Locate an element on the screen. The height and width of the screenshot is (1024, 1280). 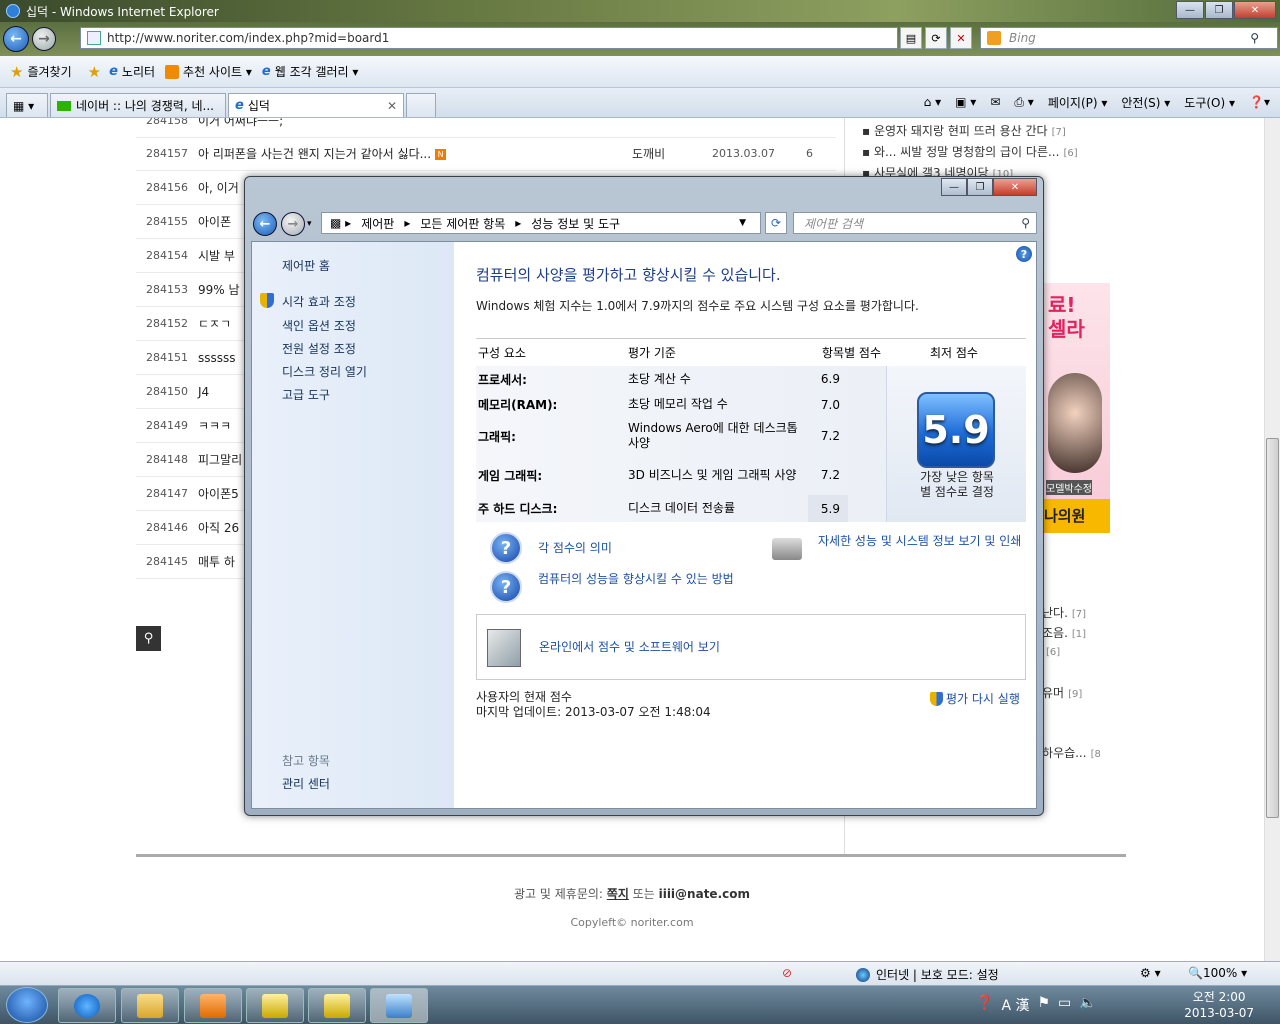
refresh-icon: ⟳ is located at coordinates (936, 38).